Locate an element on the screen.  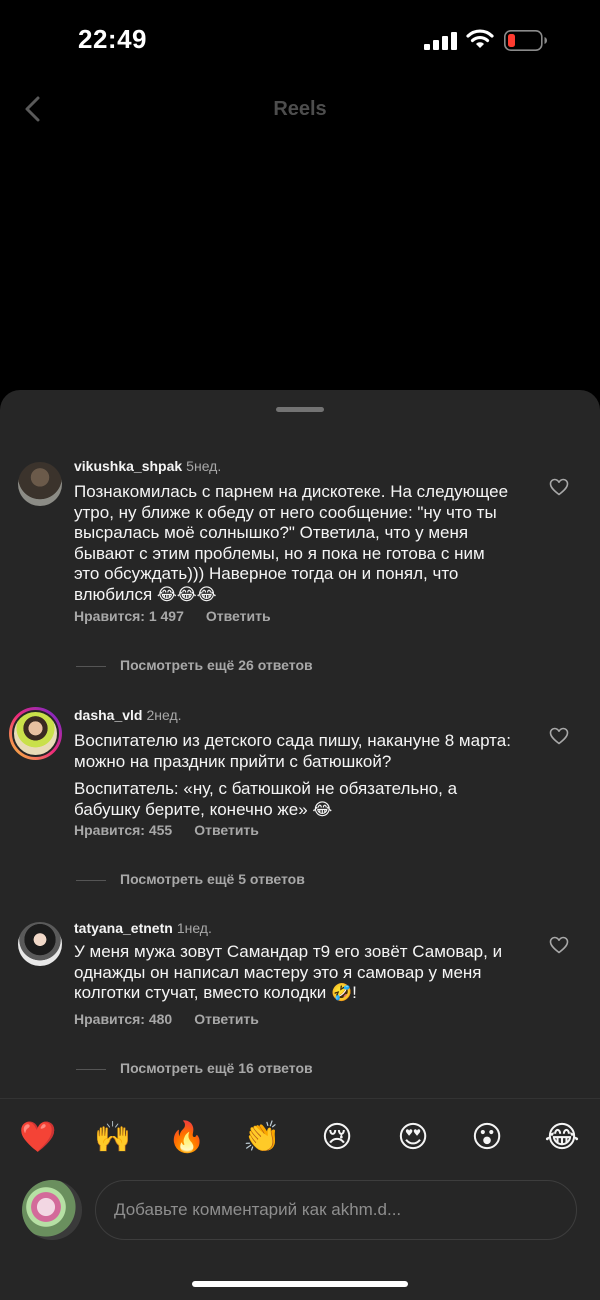
emoji-laughing-button: 😂 is located at coordinates (562, 1138).